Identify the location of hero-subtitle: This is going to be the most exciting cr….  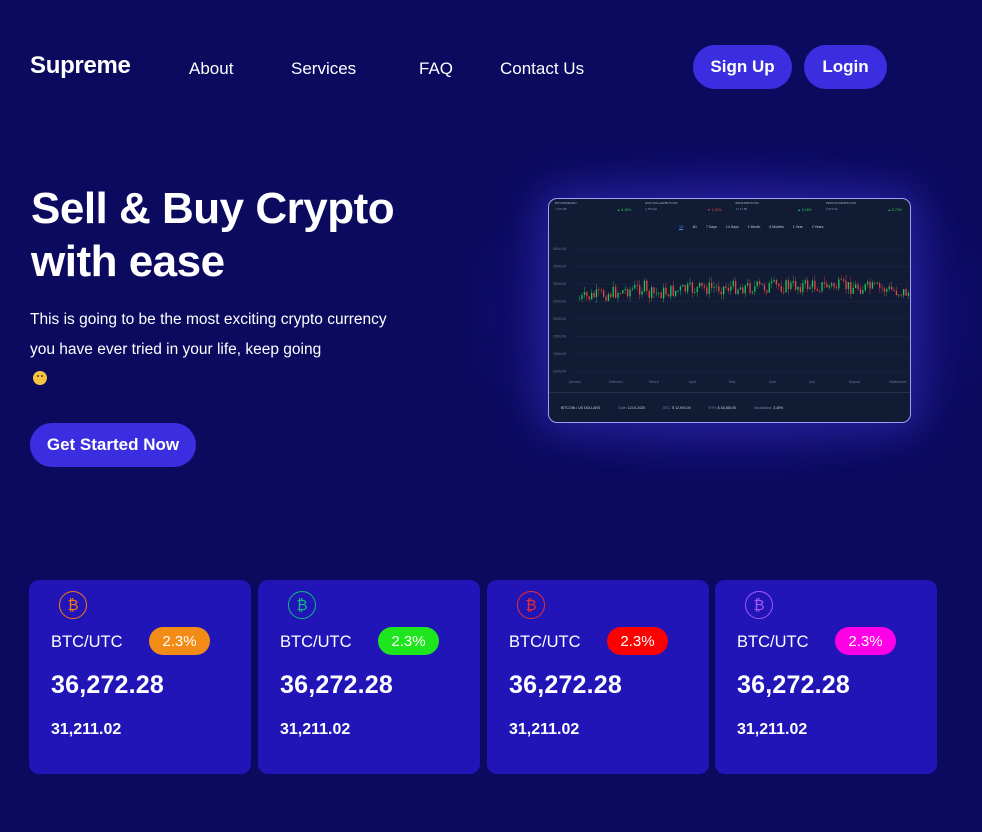
(240, 350).